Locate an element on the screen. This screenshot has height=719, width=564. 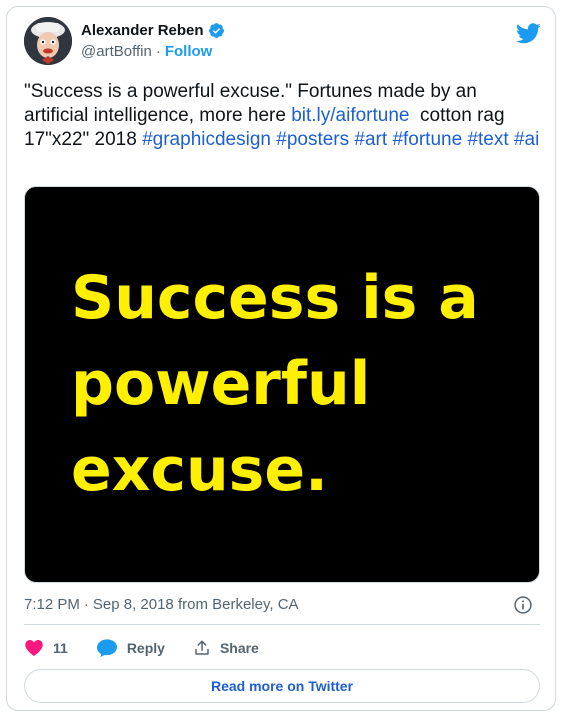
tweet-timestamp: 7:12 PM · Sep 8, 2018 from Berkeley, CA is located at coordinates (161, 604).